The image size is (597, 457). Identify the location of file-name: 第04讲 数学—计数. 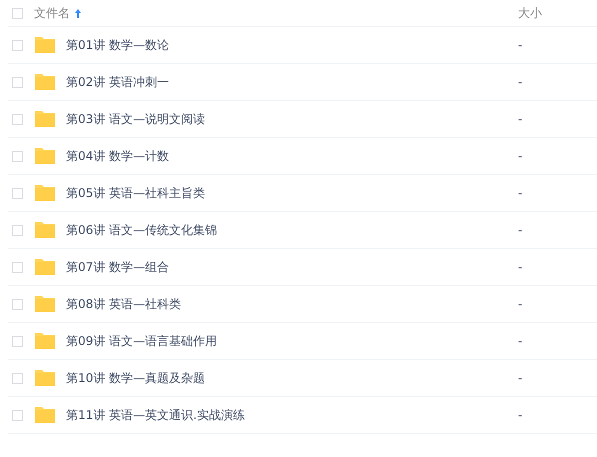
(118, 156).